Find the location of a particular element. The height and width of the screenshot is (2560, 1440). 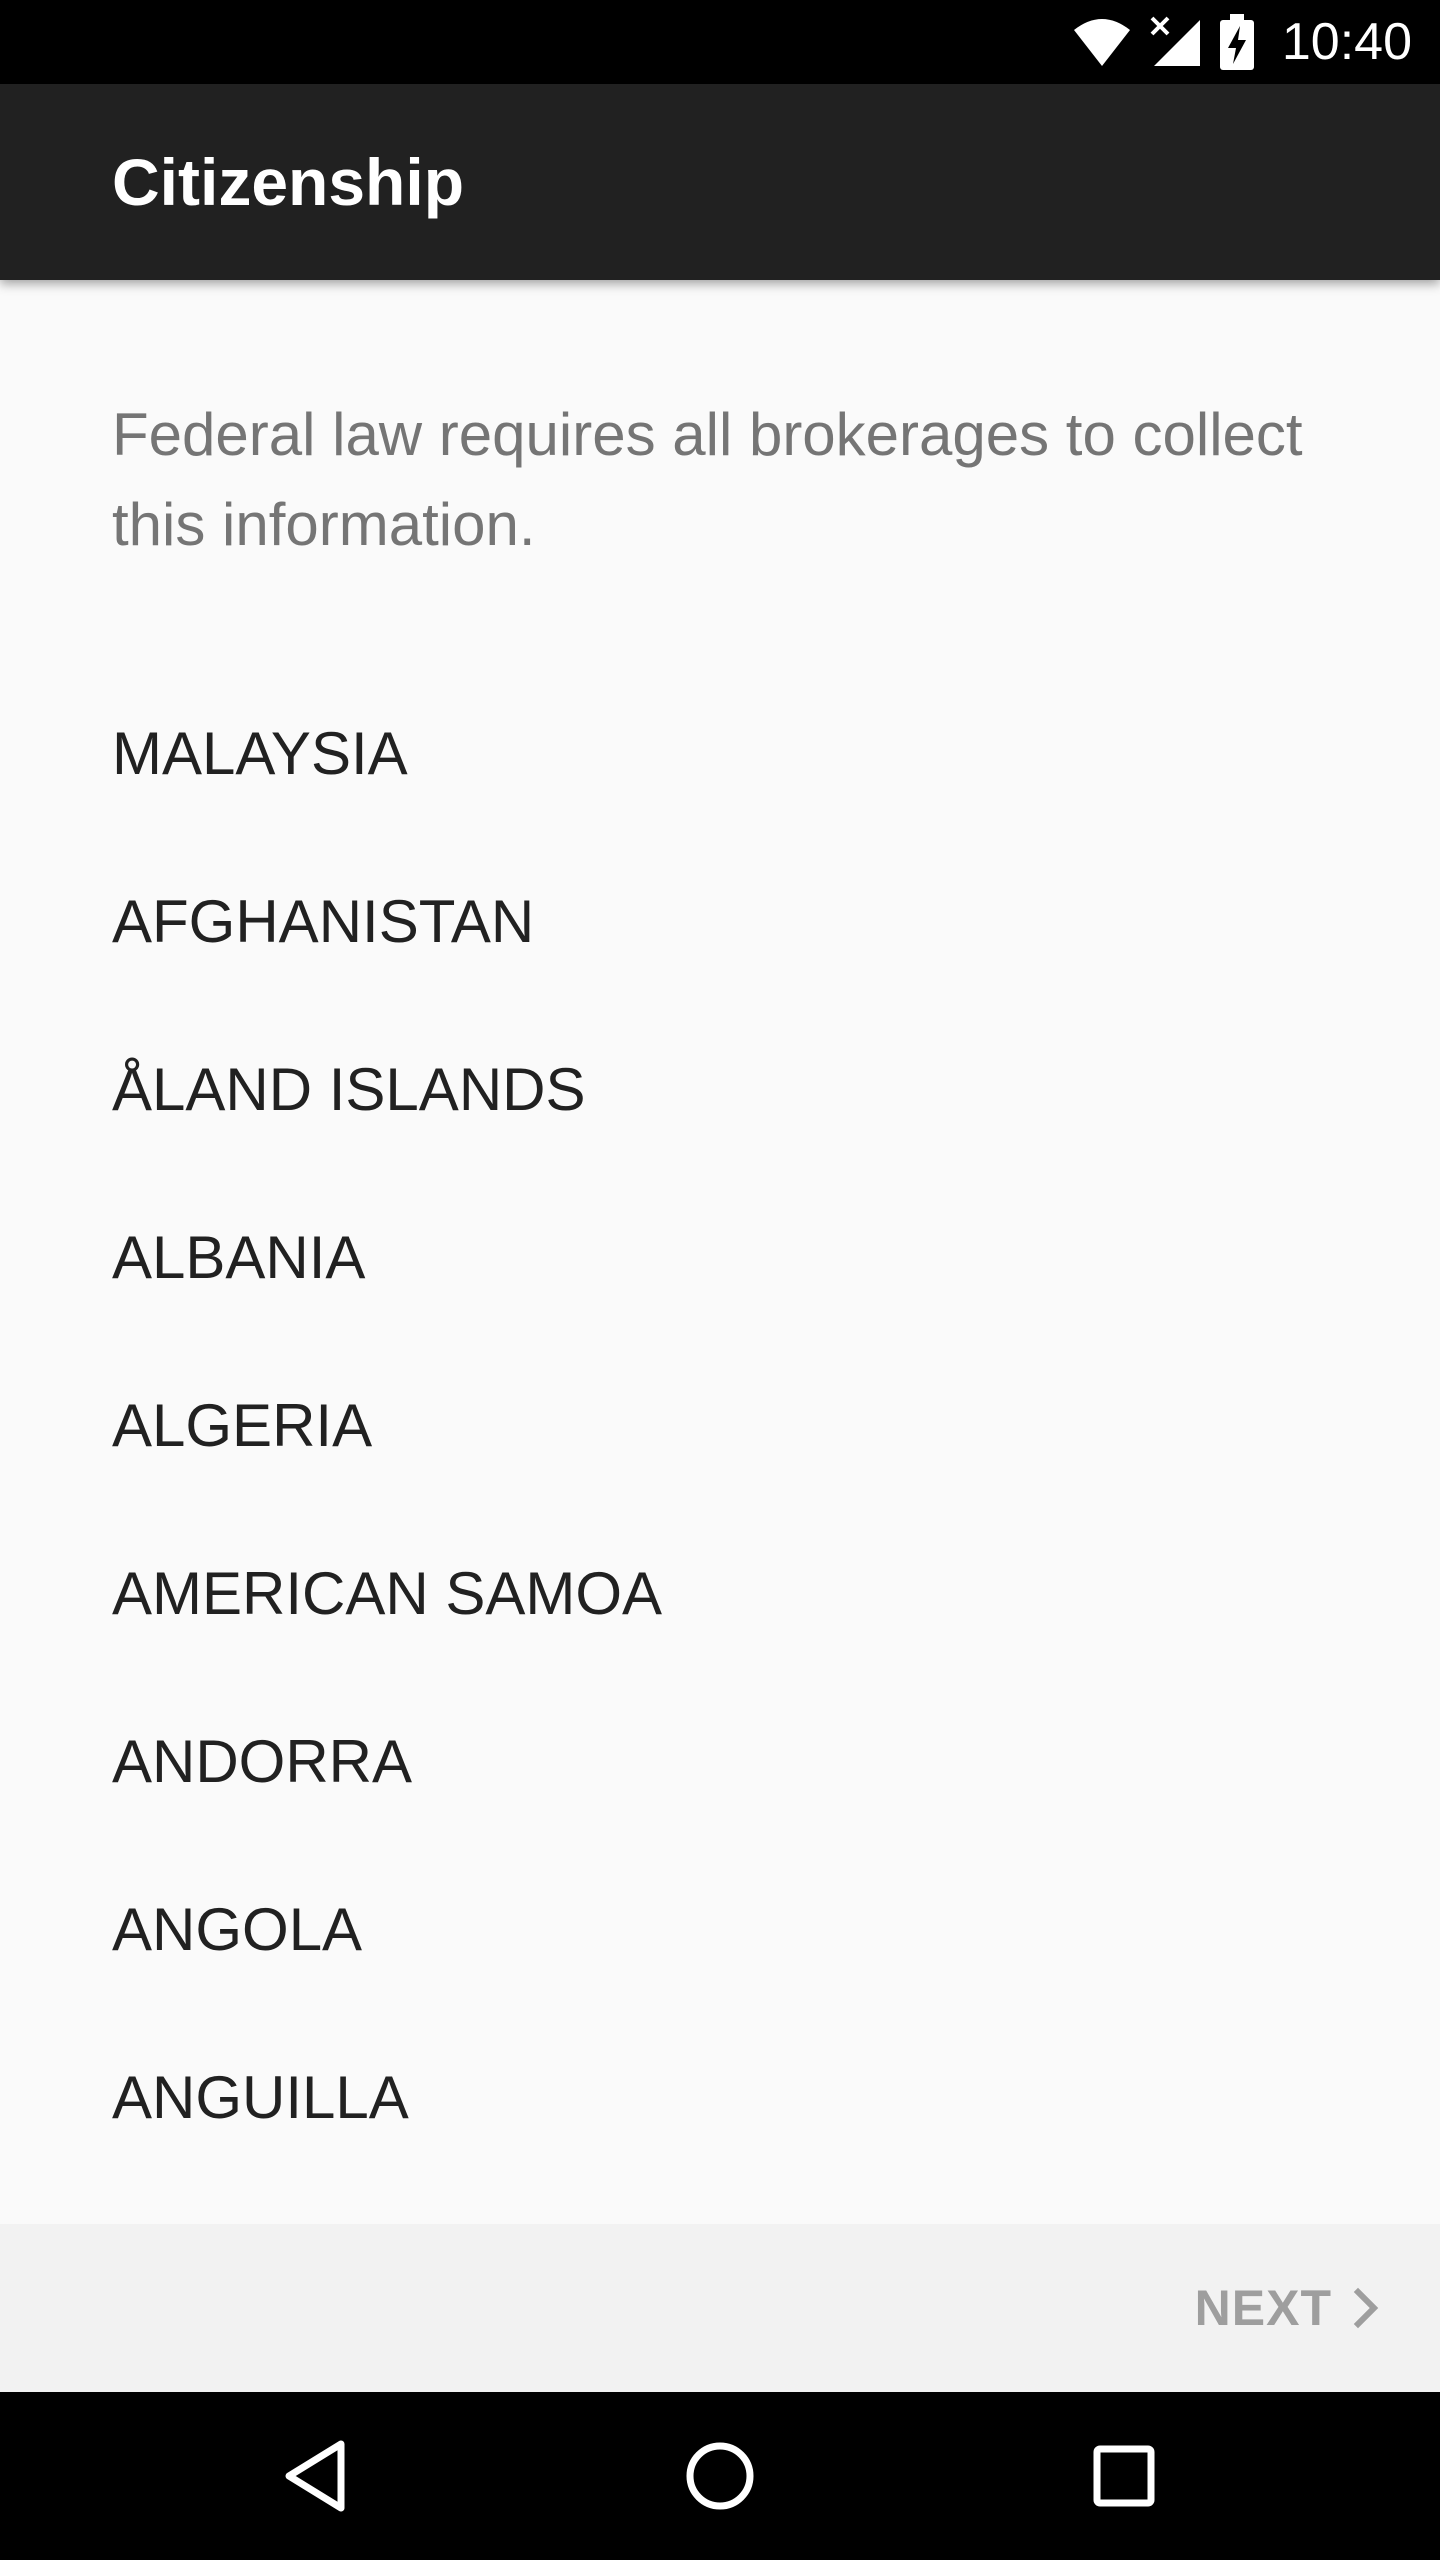

status-time: 10:40 is located at coordinates (1346, 42).